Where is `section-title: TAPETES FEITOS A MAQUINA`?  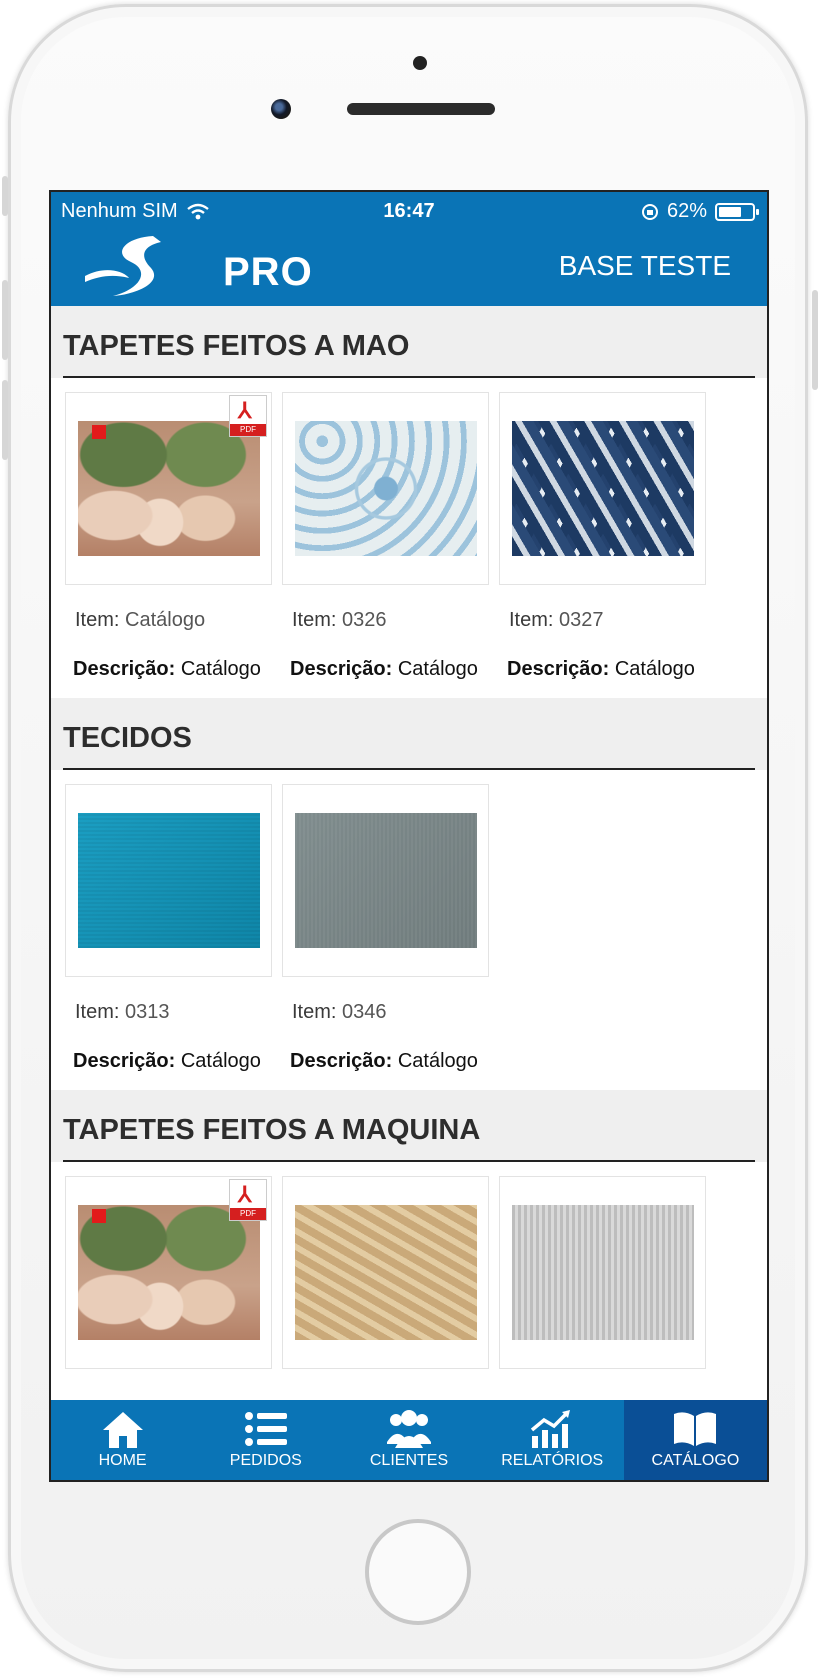 section-title: TAPETES FEITOS A MAQUINA is located at coordinates (272, 1130).